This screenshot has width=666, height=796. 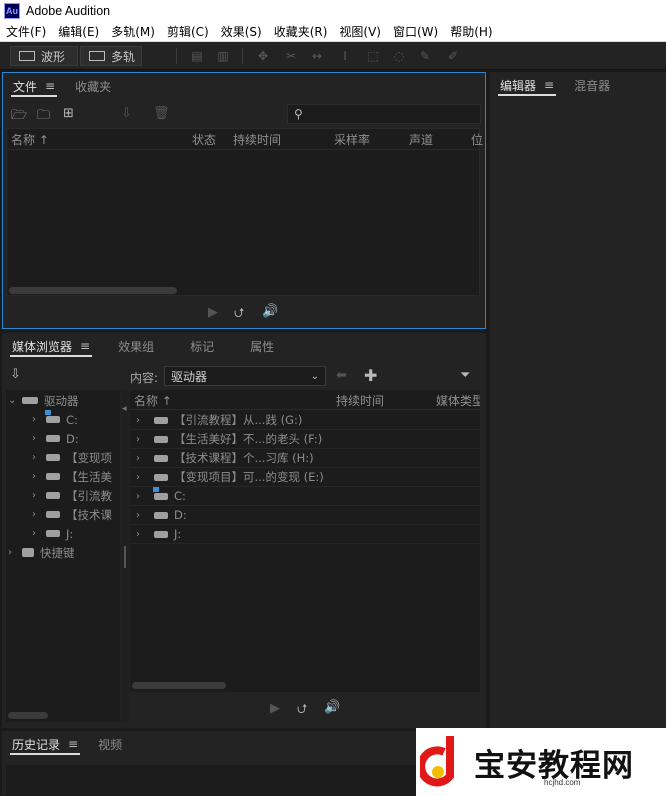 What do you see at coordinates (136, 346) in the screenshot?
I see `tab-effects-rack: 效果组` at bounding box center [136, 346].